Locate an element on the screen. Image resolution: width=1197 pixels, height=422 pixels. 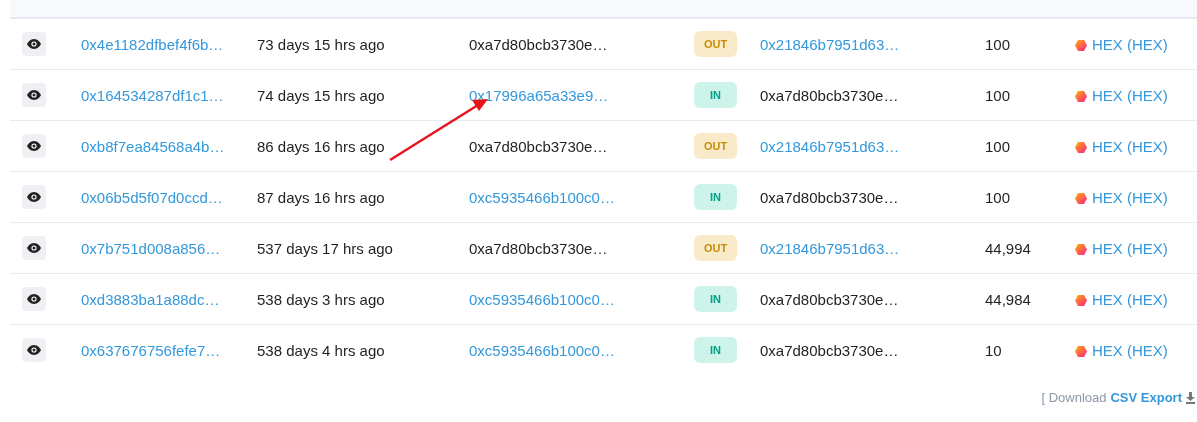
csv-export-link: CSV Export is located at coordinates (1146, 397).